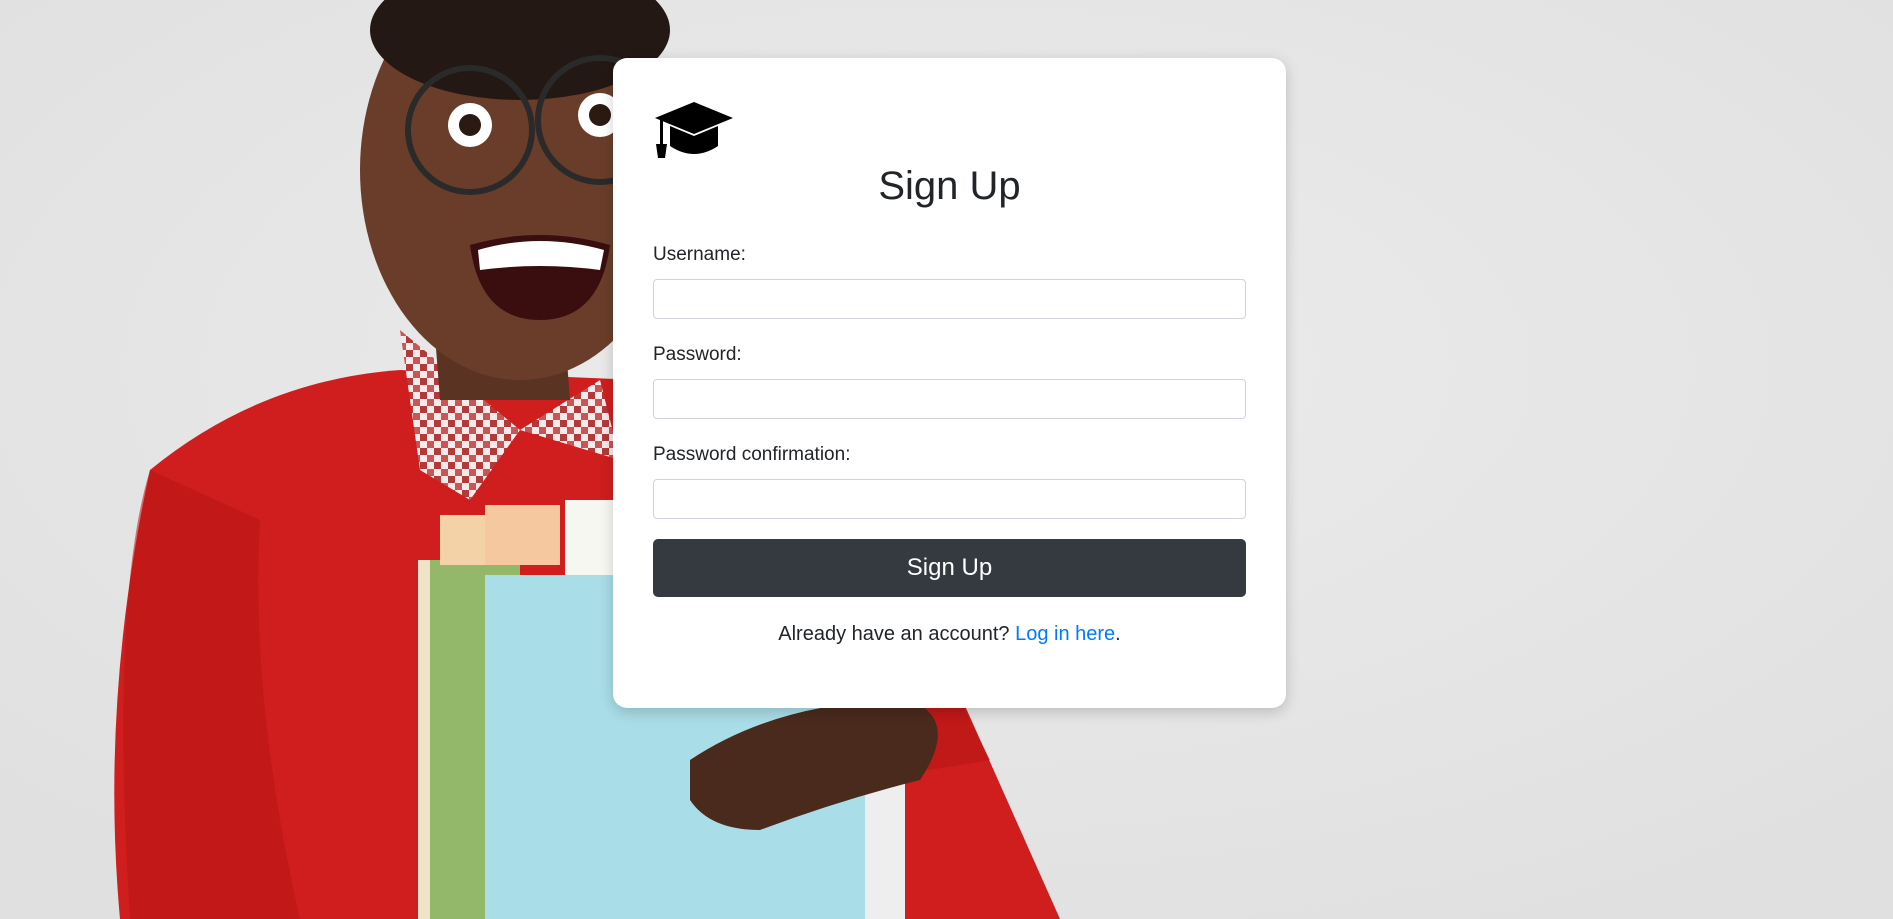  Describe the element at coordinates (1118, 634) in the screenshot. I see `login-prompt-suffix: .` at that location.